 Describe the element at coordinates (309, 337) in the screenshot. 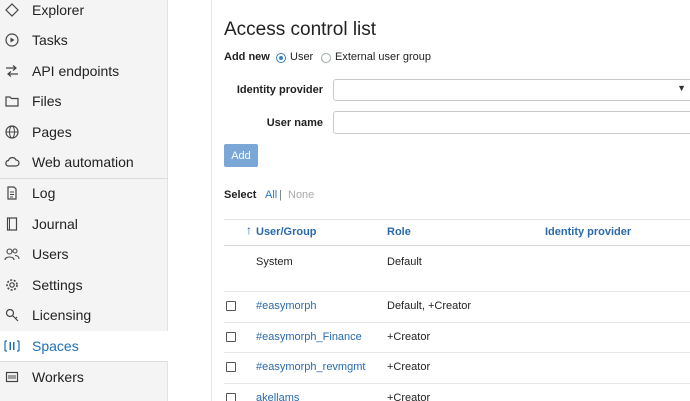

I see `cell-user-group-link: #easymorph_Finance` at that location.